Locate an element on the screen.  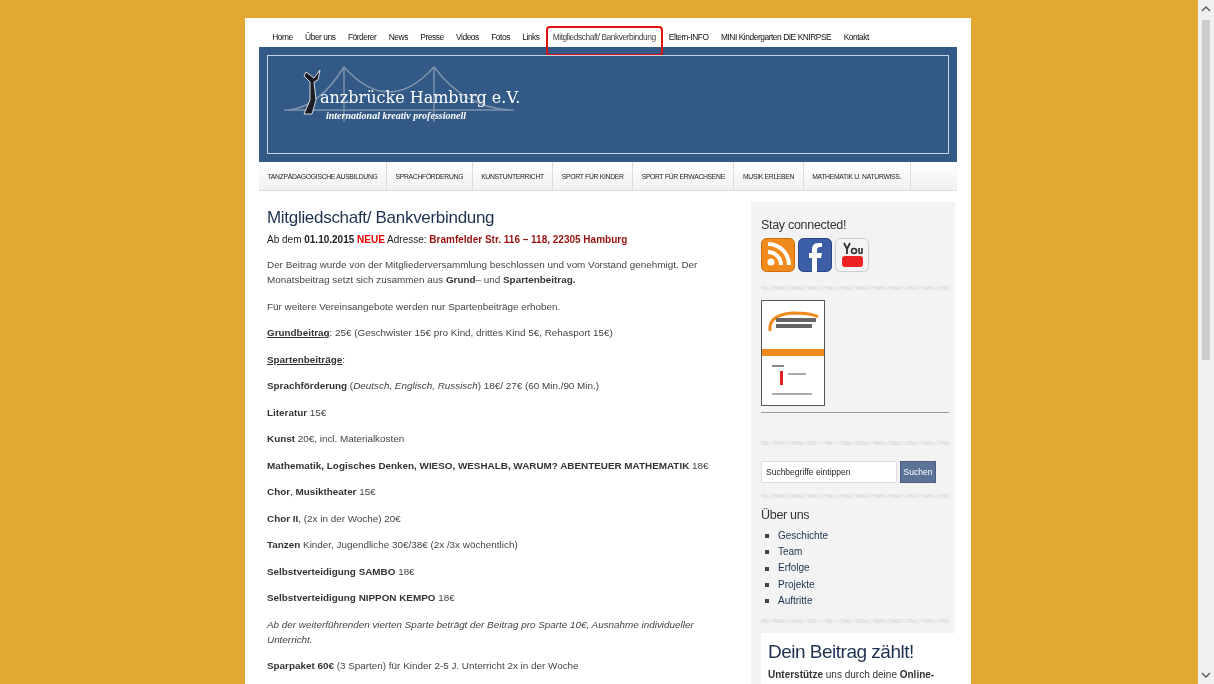
logo-text: anzbrücke Hamburg e.V. is located at coordinates (420, 97).